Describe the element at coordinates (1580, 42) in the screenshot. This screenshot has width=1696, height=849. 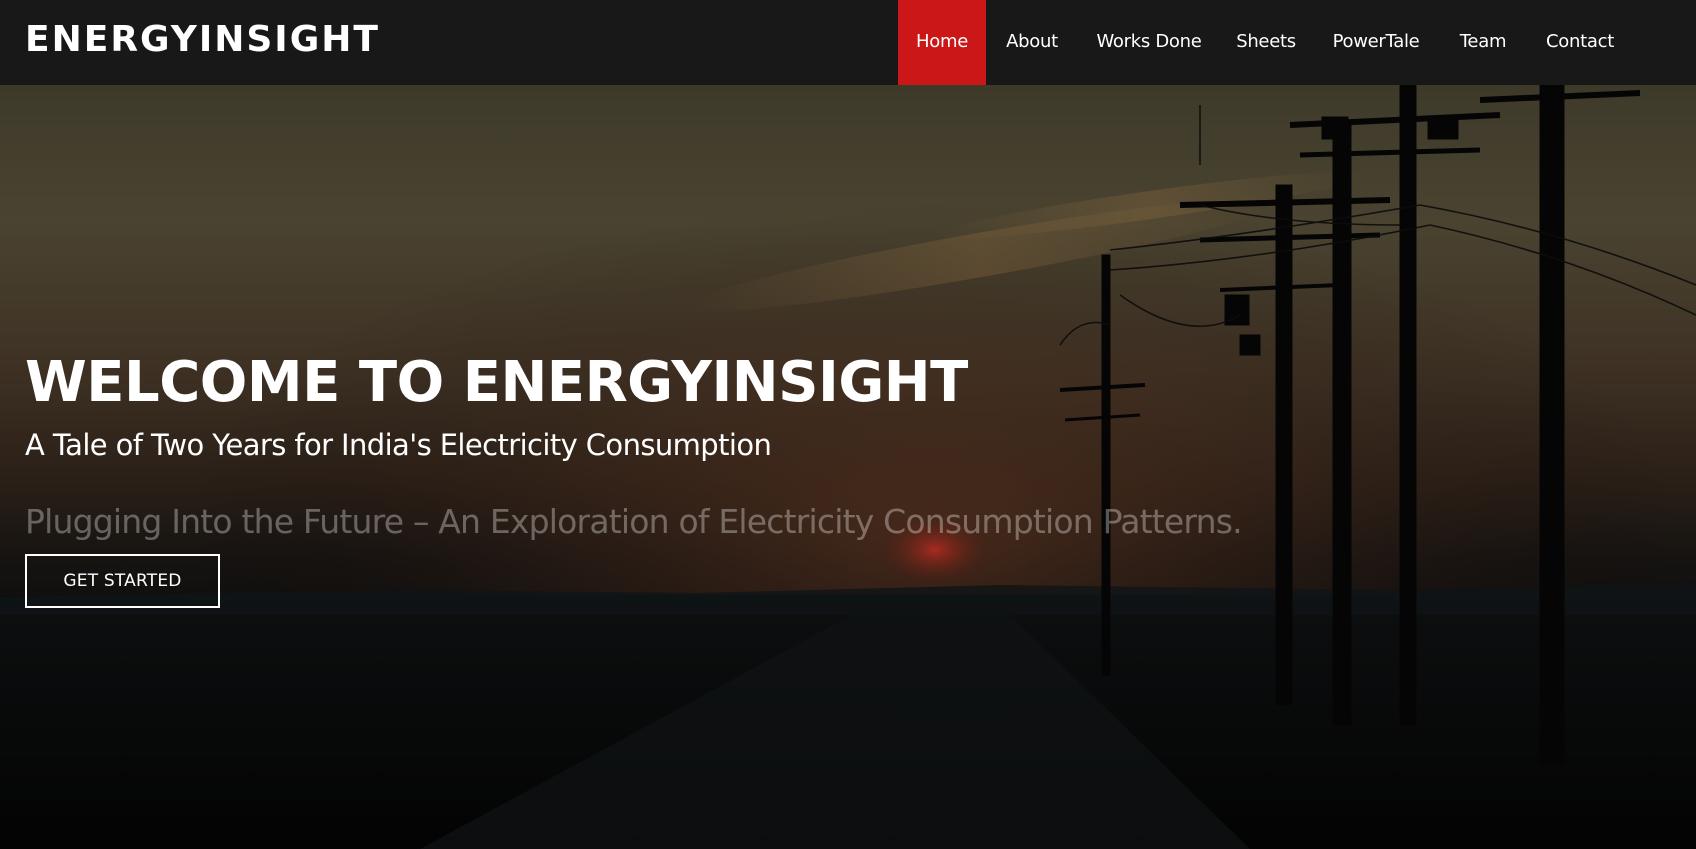
I see `nav-item-contact: Contact` at that location.